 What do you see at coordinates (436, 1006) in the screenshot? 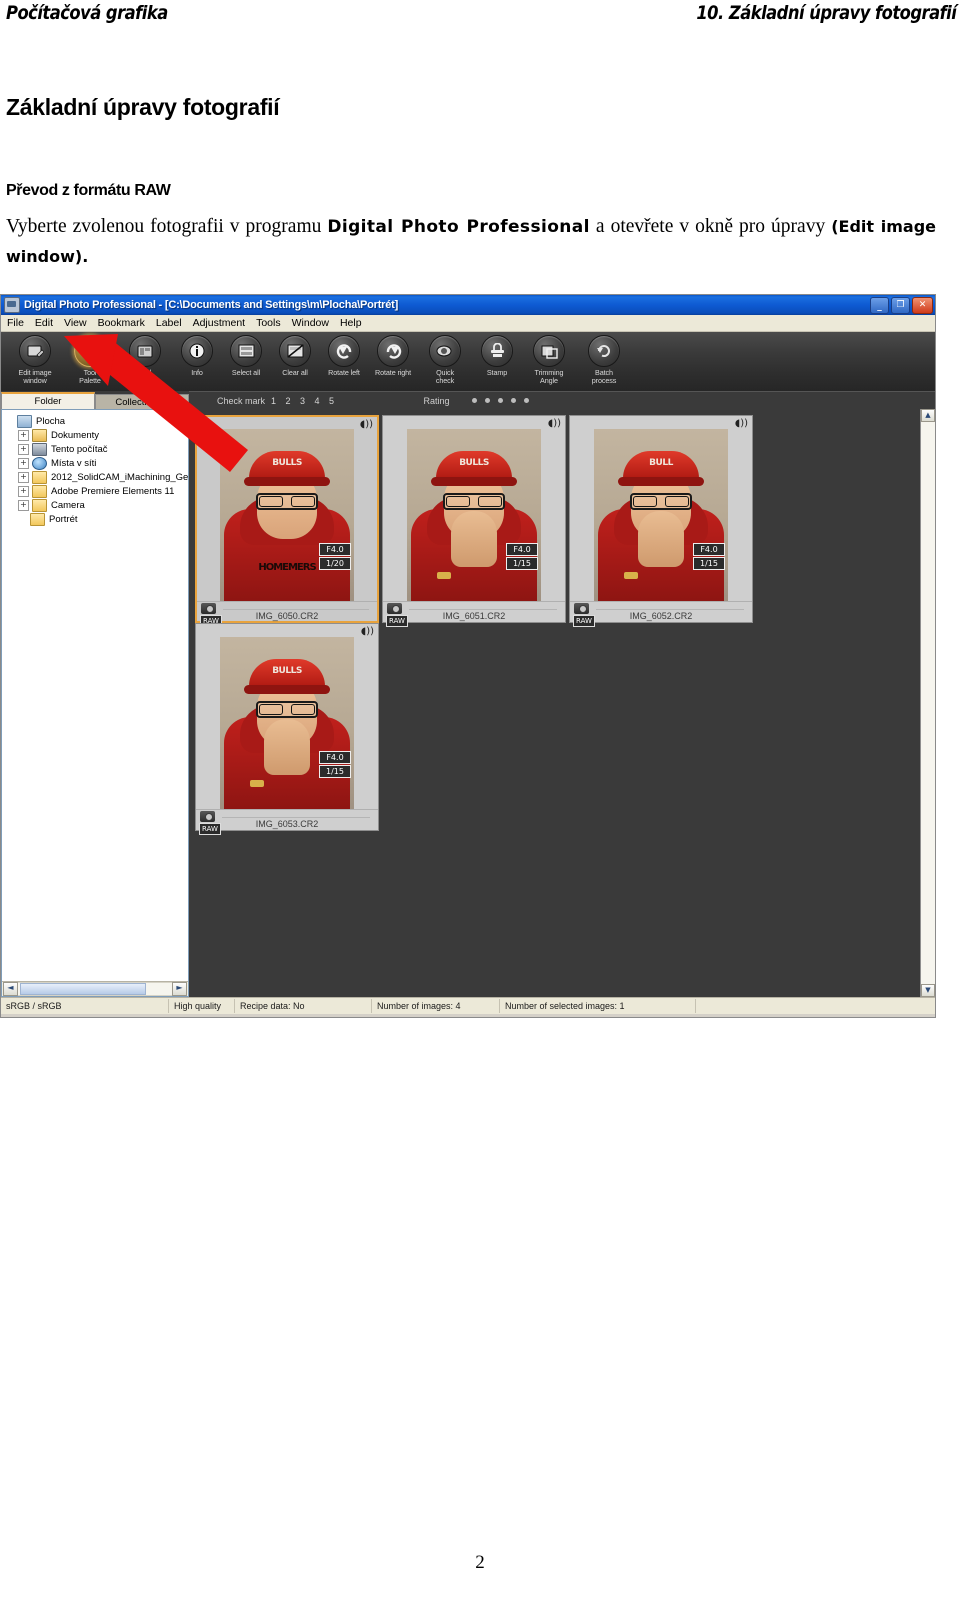
I see `status-bar-segment: Number of images: 4` at bounding box center [436, 1006].